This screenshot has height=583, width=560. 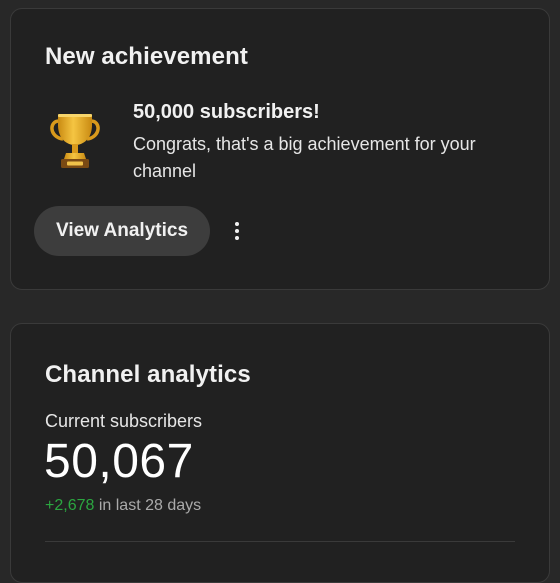 I want to click on subscribers-period: in last 28 days, so click(x=150, y=505).